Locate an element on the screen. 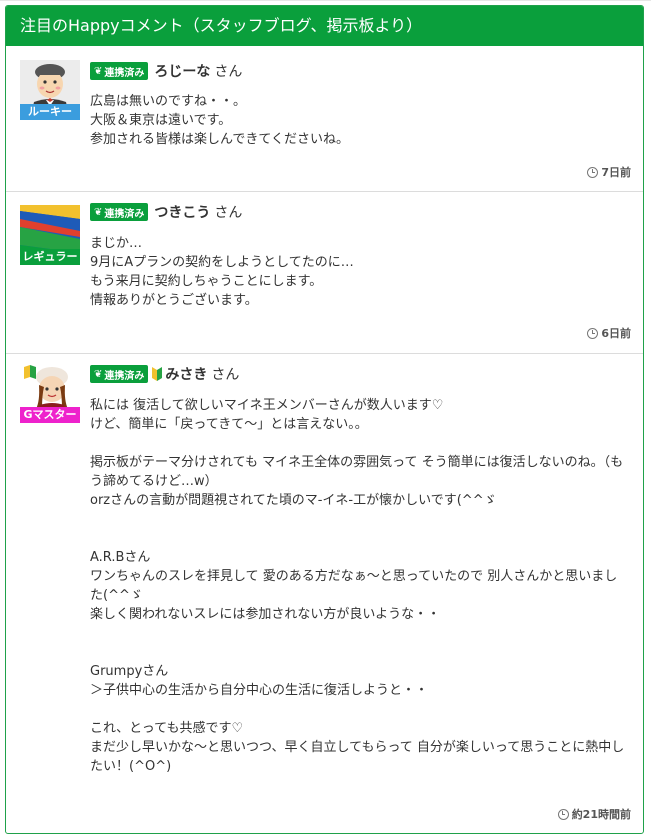 The height and width of the screenshot is (840, 651). time-label: 6日前 is located at coordinates (616, 333).